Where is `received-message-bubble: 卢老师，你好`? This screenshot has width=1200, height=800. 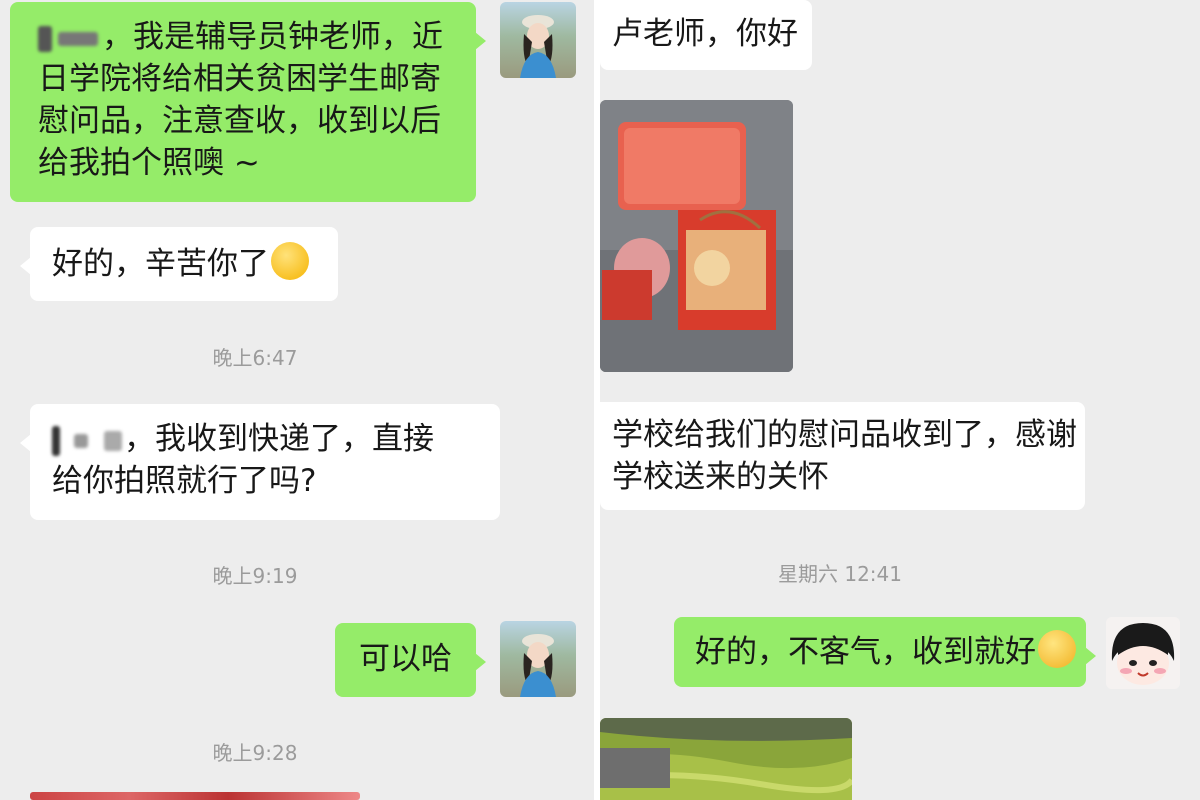
received-message-bubble: 卢老师，你好 is located at coordinates (706, 35).